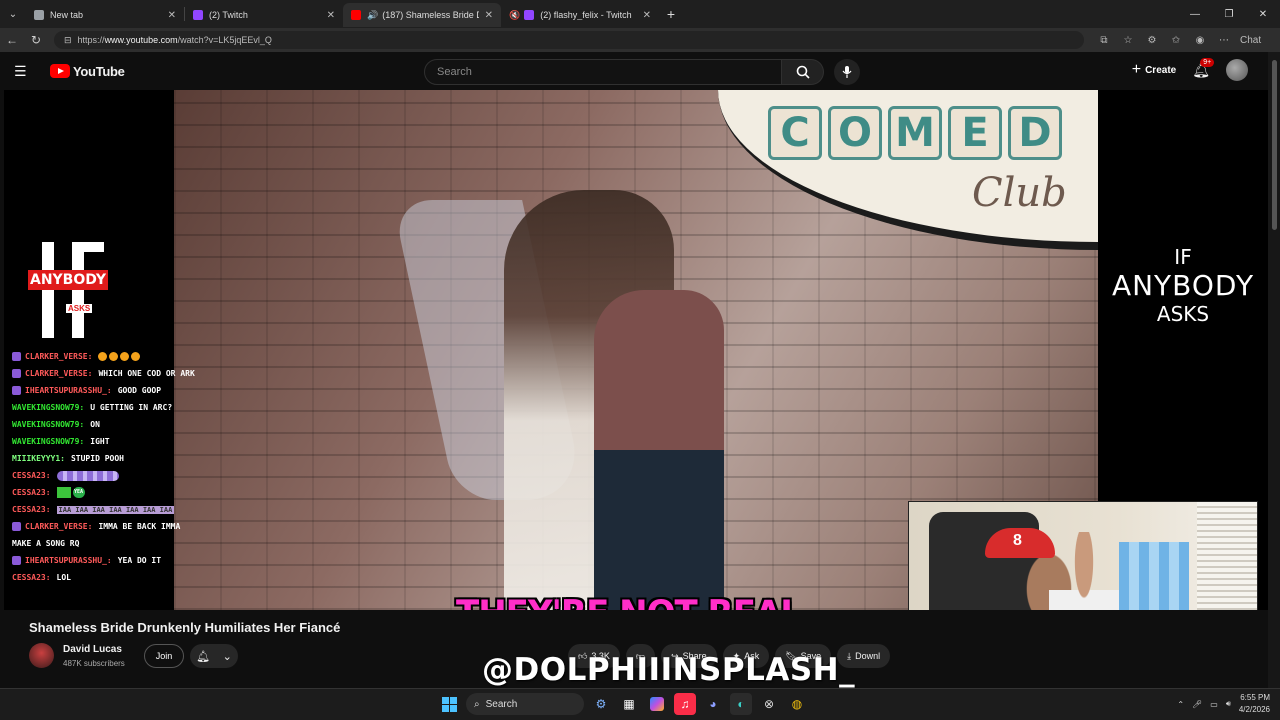  Describe the element at coordinates (1128, 40) in the screenshot. I see `favorite-star-icon: ☆` at that location.